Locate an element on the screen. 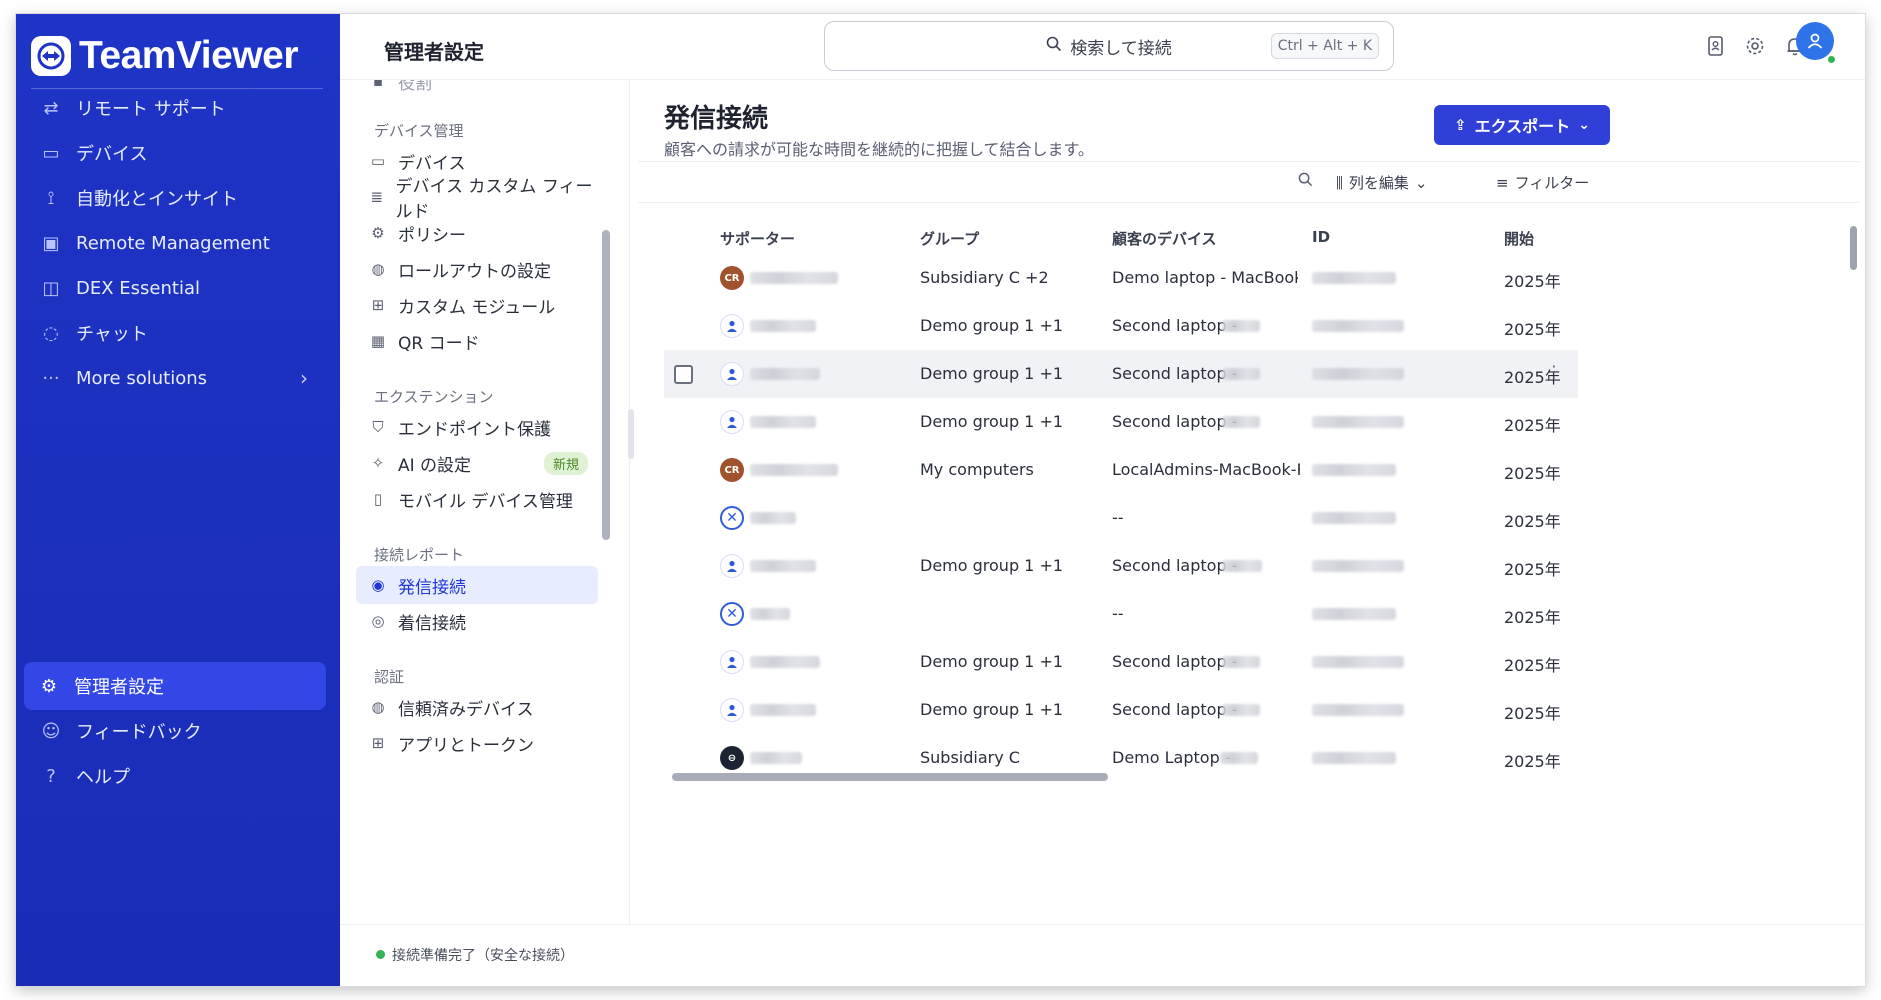  automation-icon: ⟟ is located at coordinates (51, 198).